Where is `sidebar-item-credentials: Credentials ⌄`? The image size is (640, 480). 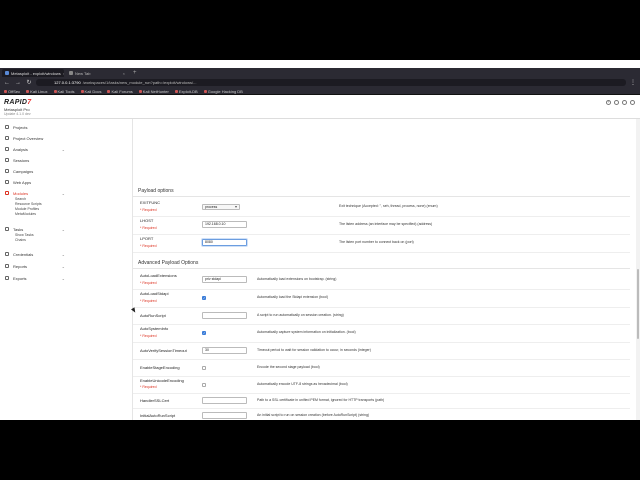
sidebar-item-credentials: Credentials ⌄ is located at coordinates (65, 254).